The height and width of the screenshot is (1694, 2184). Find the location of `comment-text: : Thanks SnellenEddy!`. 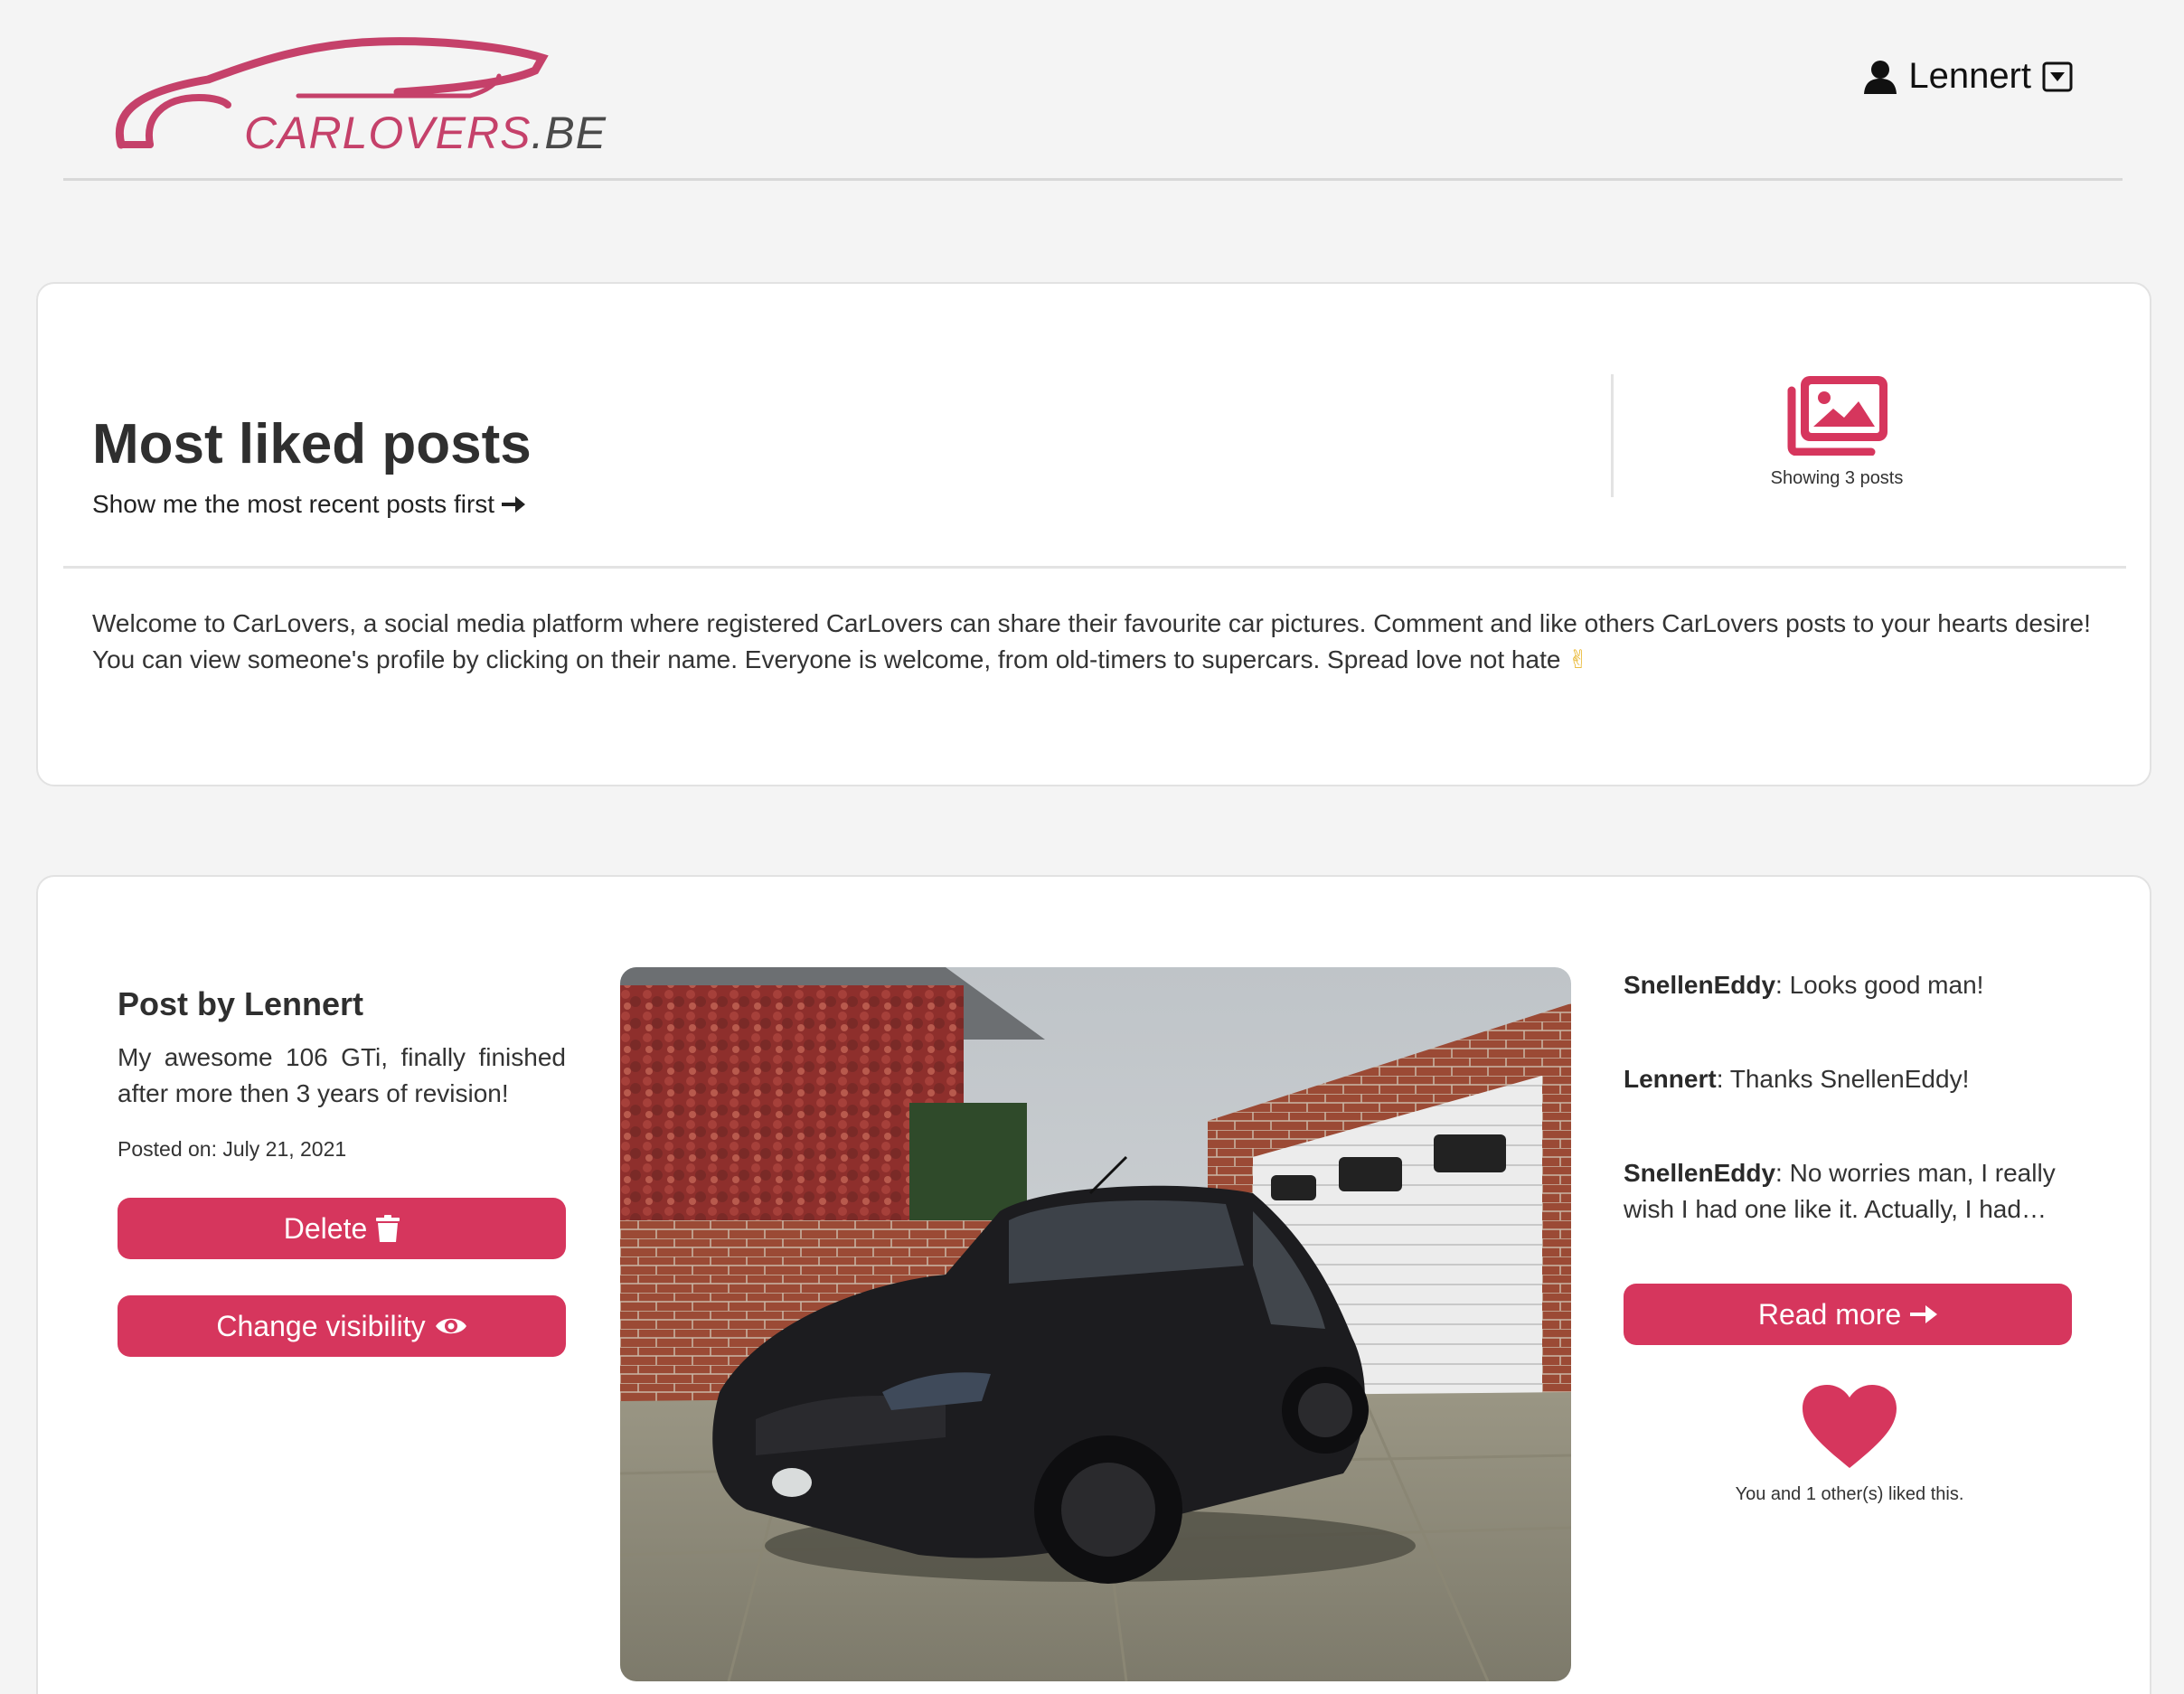

comment-text: : Thanks SnellenEddy! is located at coordinates (1843, 1079).